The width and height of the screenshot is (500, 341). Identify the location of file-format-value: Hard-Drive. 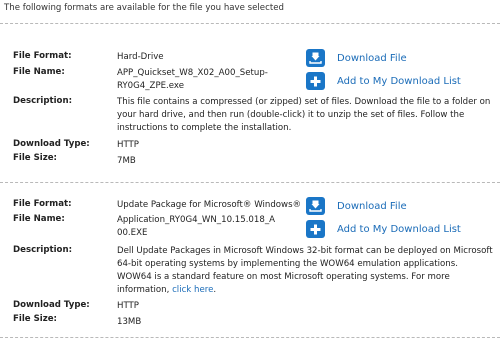
(140, 57).